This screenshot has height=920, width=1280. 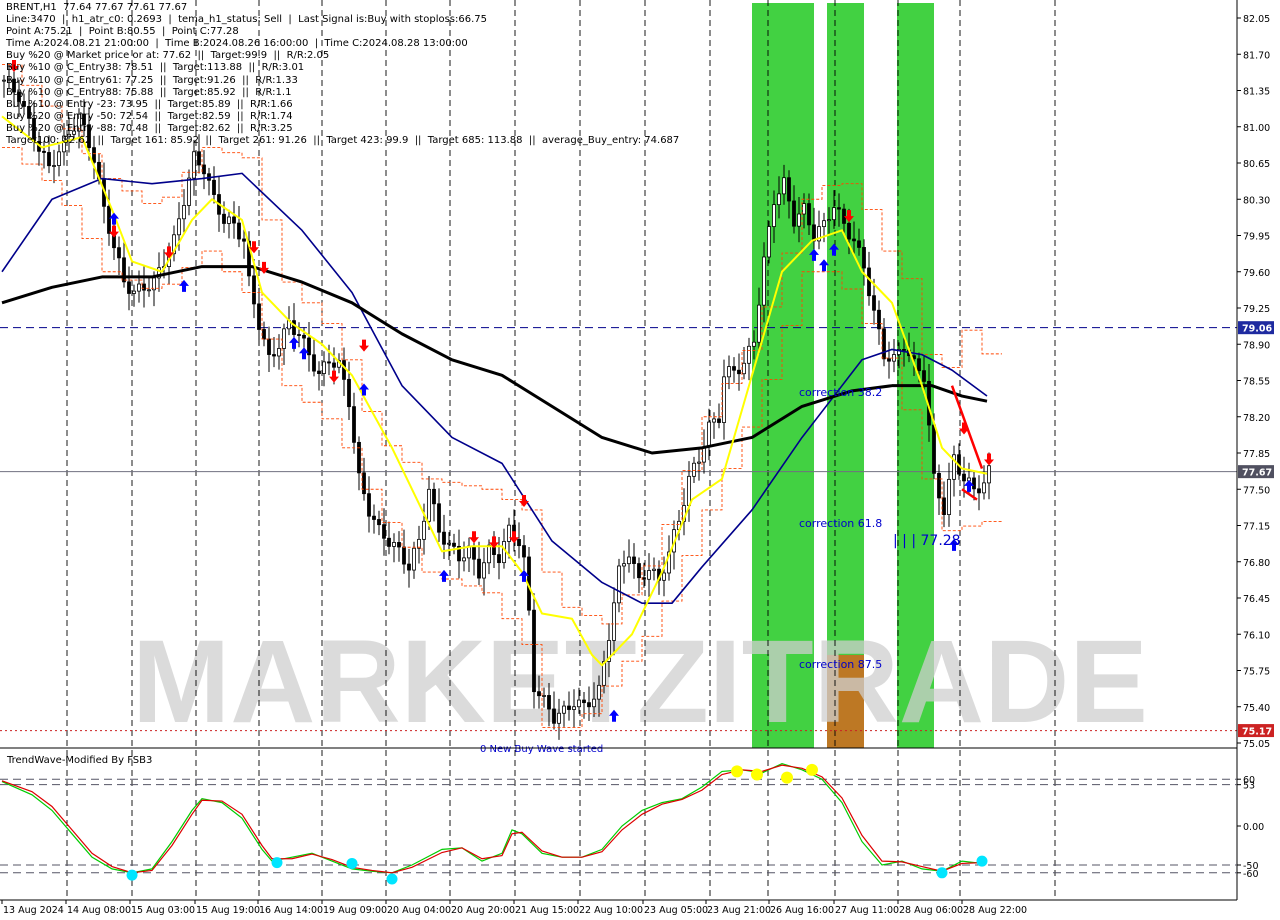 What do you see at coordinates (1256, 164) in the screenshot?
I see `y-tick-label: 80.65` at bounding box center [1256, 164].